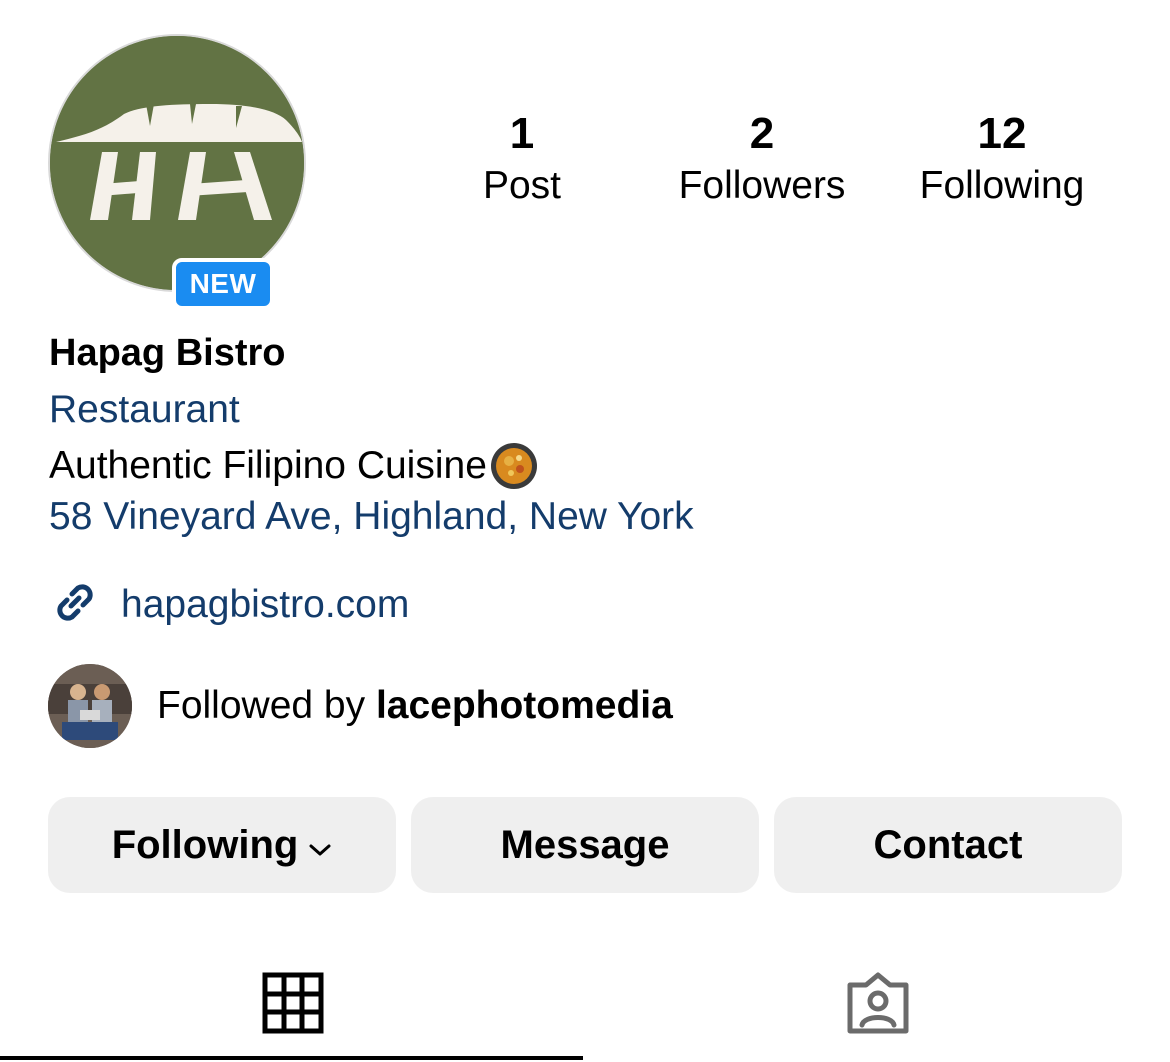 This screenshot has height=1062, width=1170. I want to click on profile-tabbar, so click(585, 1005).